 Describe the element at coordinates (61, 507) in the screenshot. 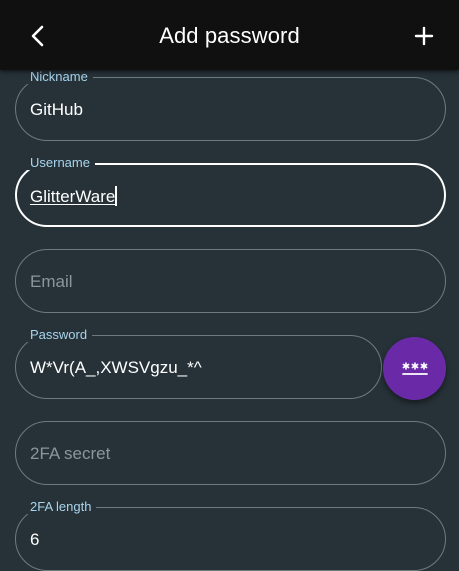

I see `twofa-length-label: 2FA length` at that location.